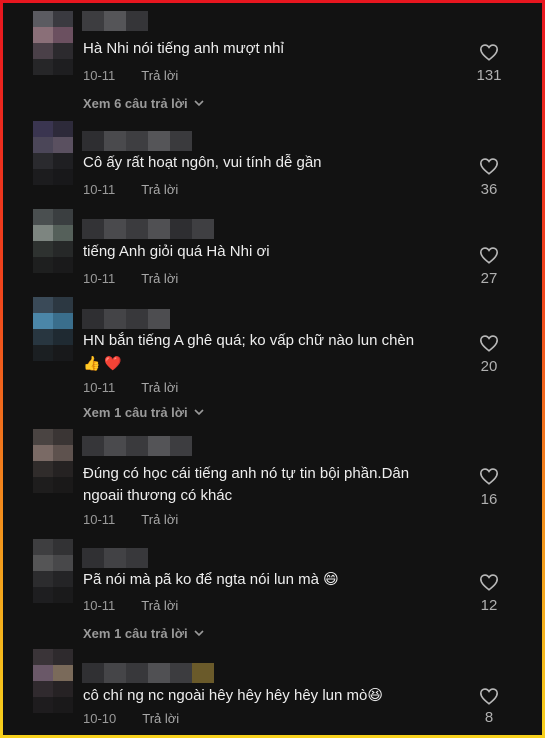 The image size is (545, 738). I want to click on view-replies-button: Xem 6 câu trả lời, so click(143, 103).